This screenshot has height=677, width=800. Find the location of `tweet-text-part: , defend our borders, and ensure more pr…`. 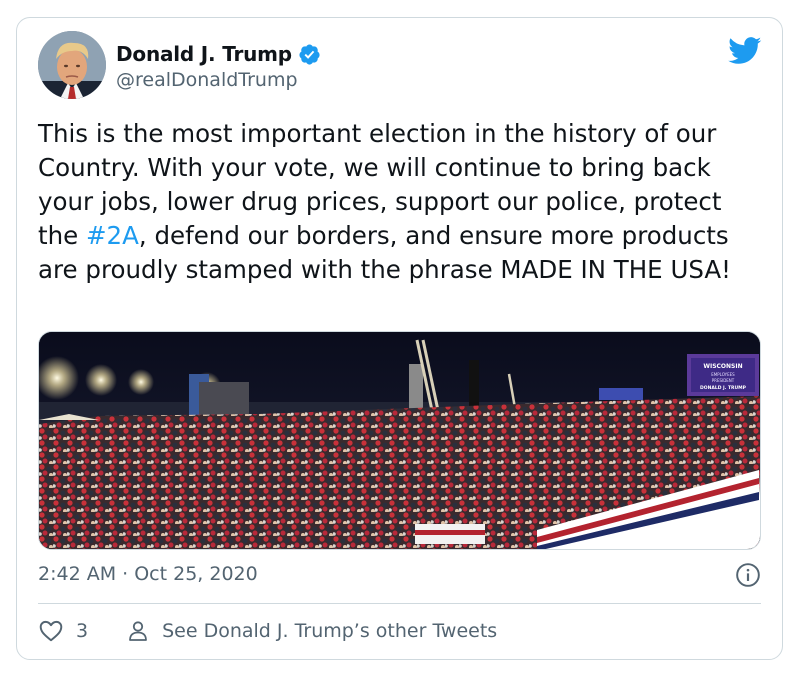

tweet-text-part: , defend our borders, and ensure more pr… is located at coordinates (384, 252).